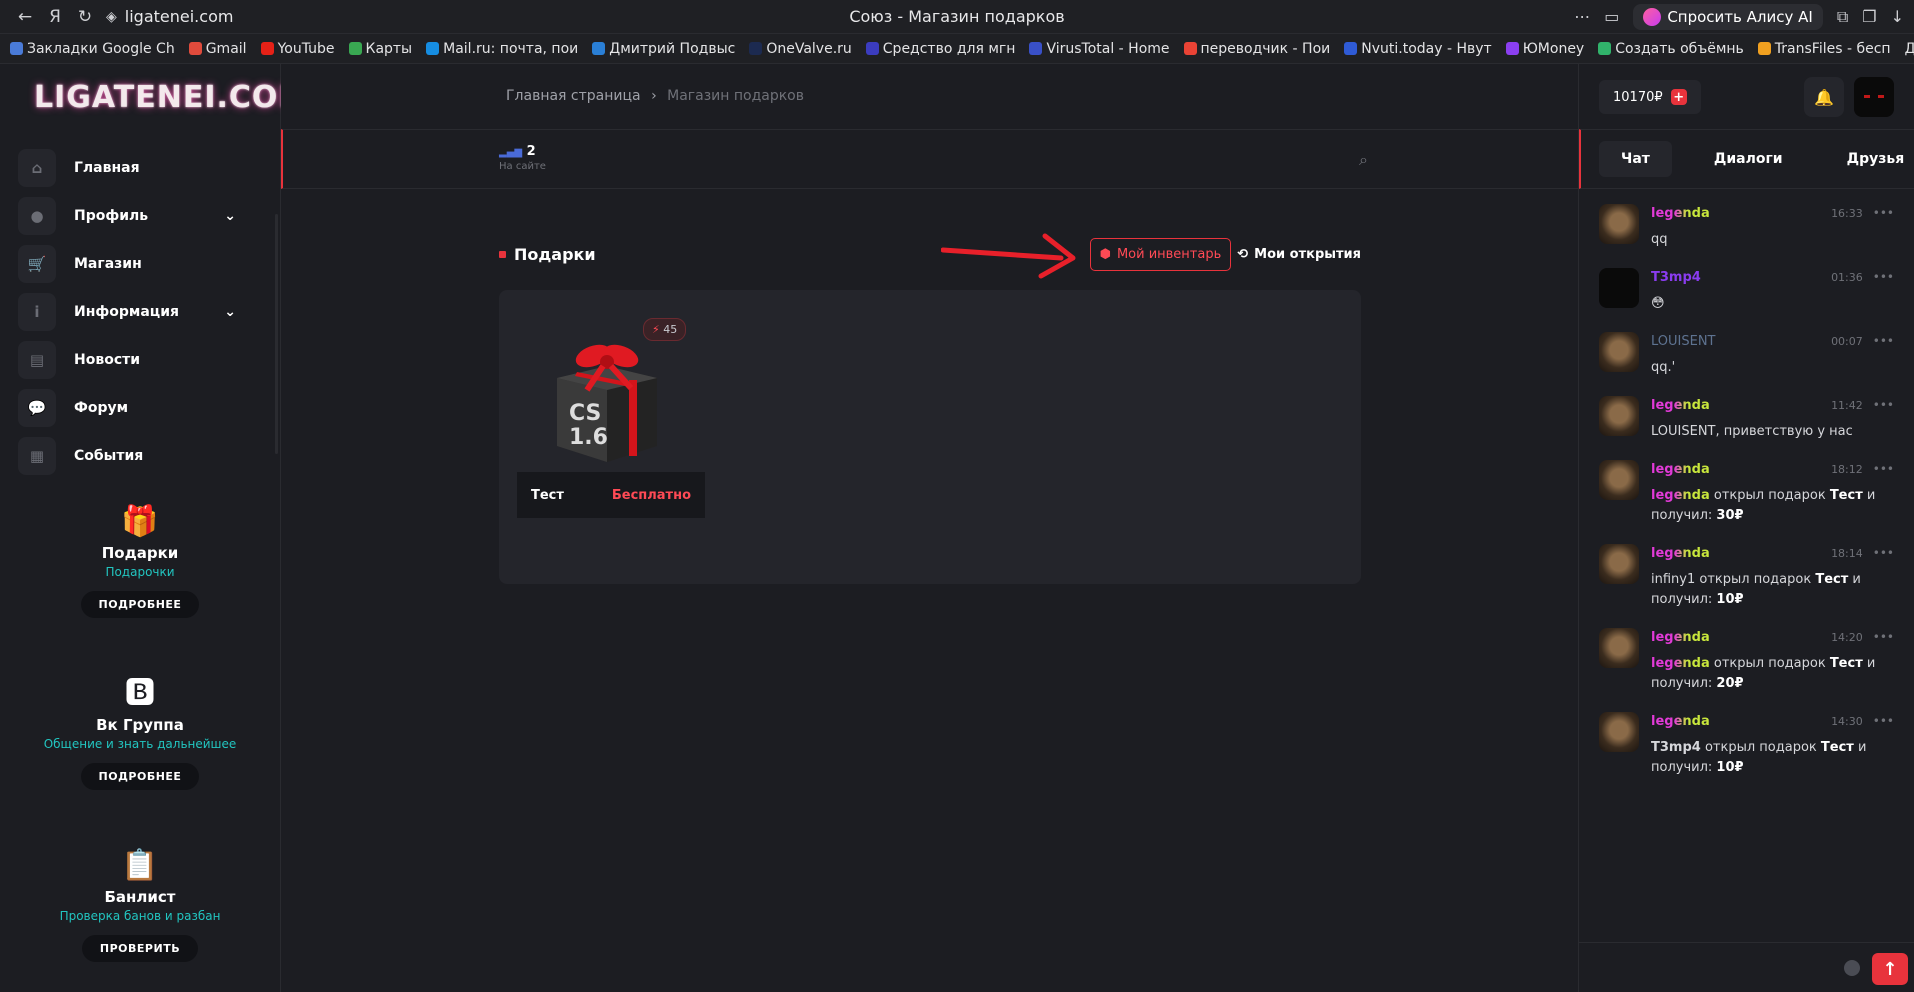 The image size is (1914, 992). Describe the element at coordinates (930, 437) in the screenshot. I see `gifts-panel: ⚡ 45 CS 1.6 Тест Бесплатно` at that location.